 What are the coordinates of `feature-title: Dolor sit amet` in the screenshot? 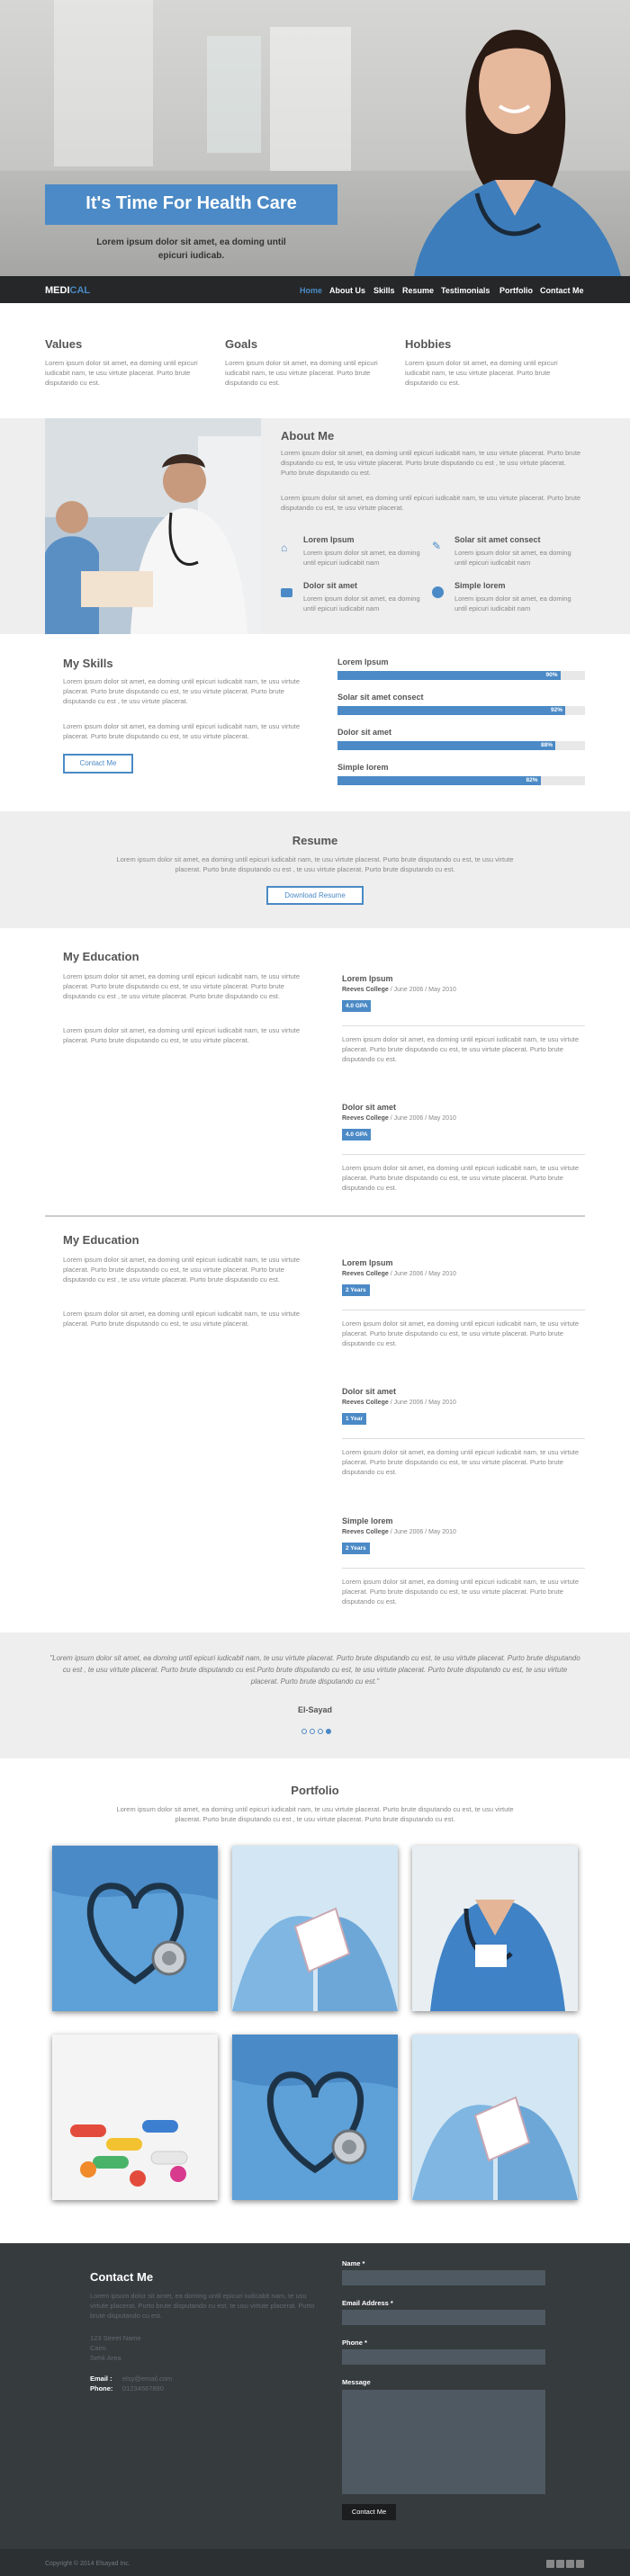 It's located at (330, 585).